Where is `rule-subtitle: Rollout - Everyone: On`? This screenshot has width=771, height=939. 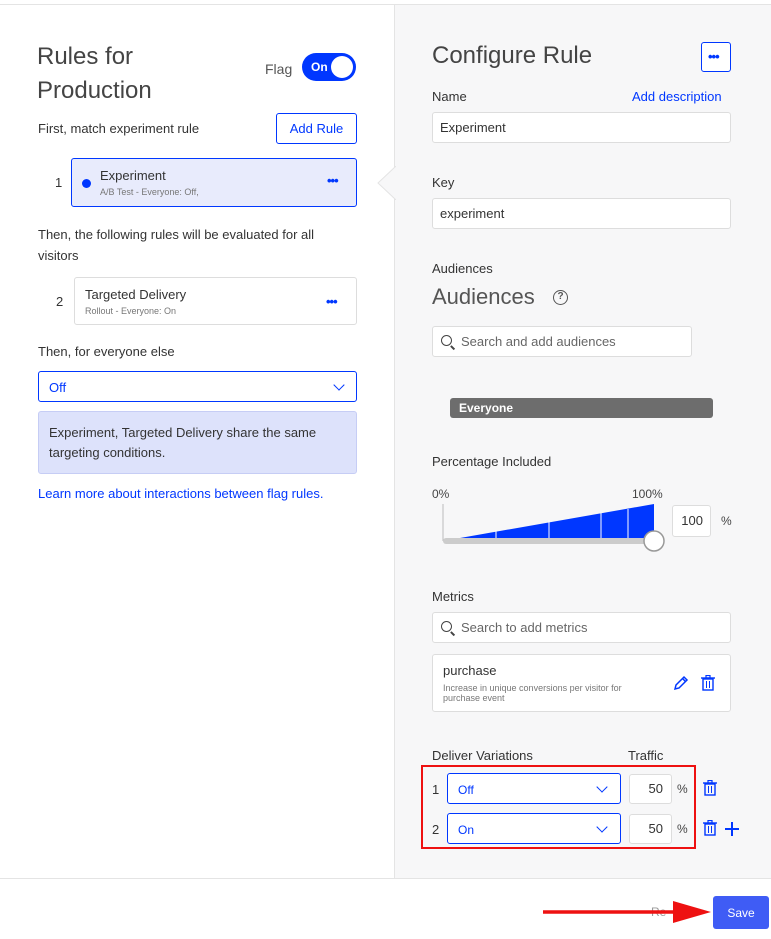 rule-subtitle: Rollout - Everyone: On is located at coordinates (131, 311).